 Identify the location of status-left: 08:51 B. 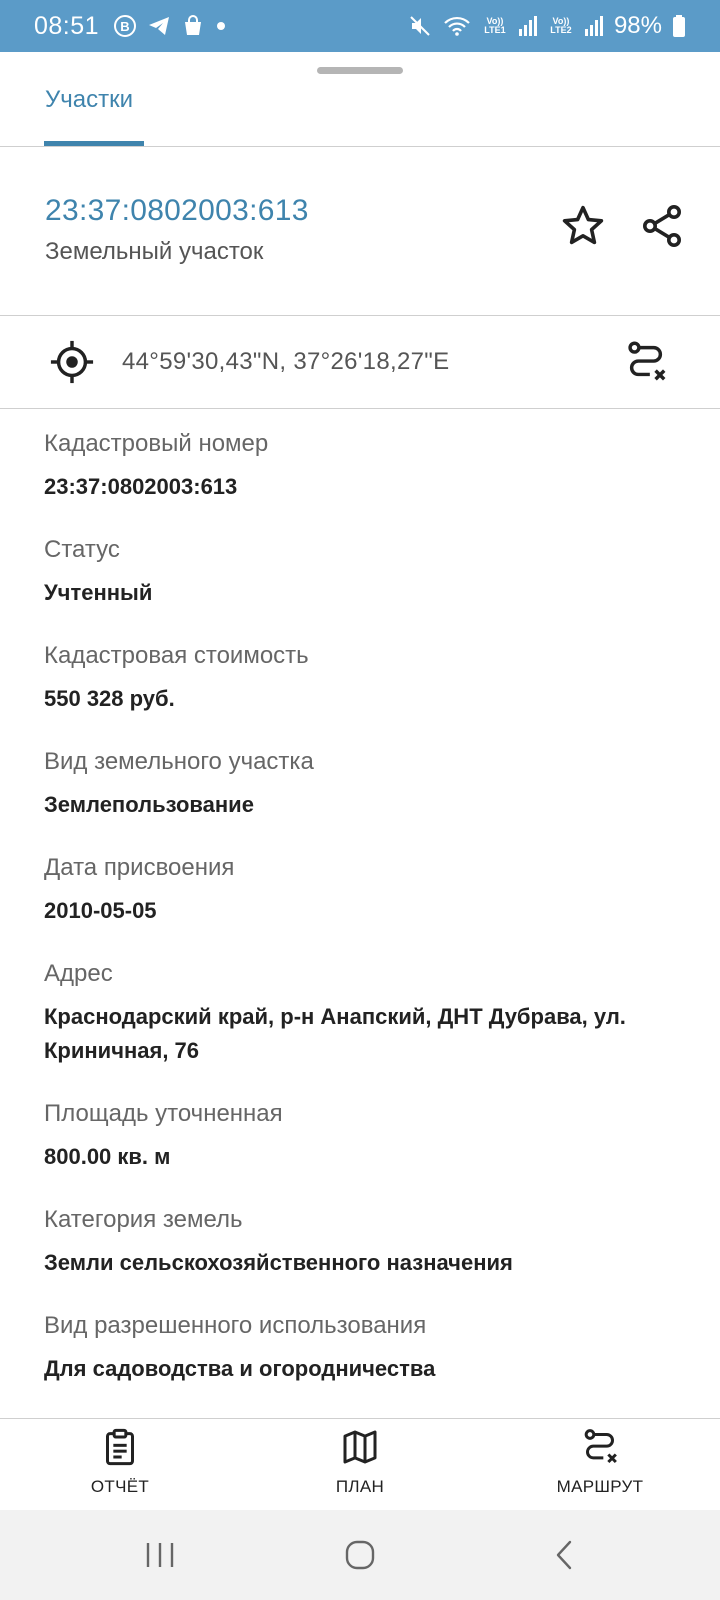
(130, 26).